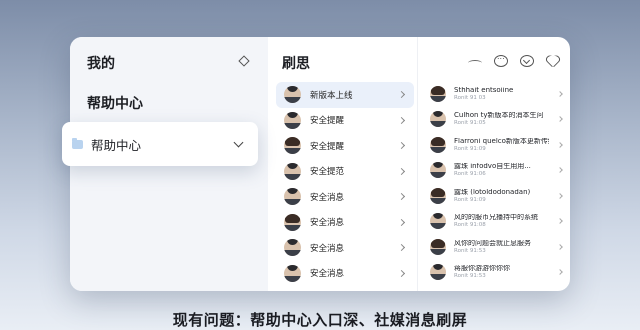  I want to click on message-item: 风的的服币兄播持中的系统 Ronit 91:08, so click(498, 222).